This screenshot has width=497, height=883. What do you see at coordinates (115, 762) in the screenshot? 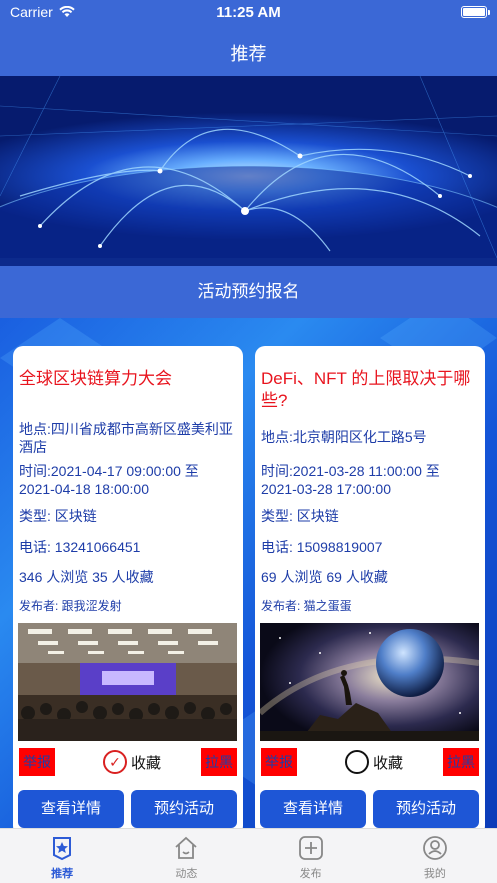
I see `check-circle-icon: ✓` at bounding box center [115, 762].